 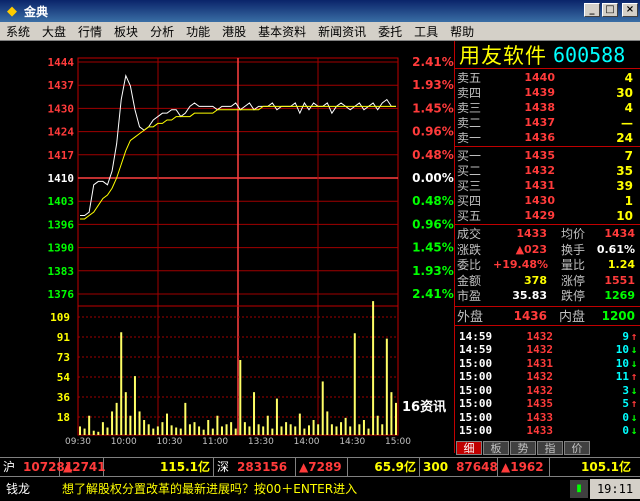 I want to click on outer-value: 1436, so click(x=530, y=315).